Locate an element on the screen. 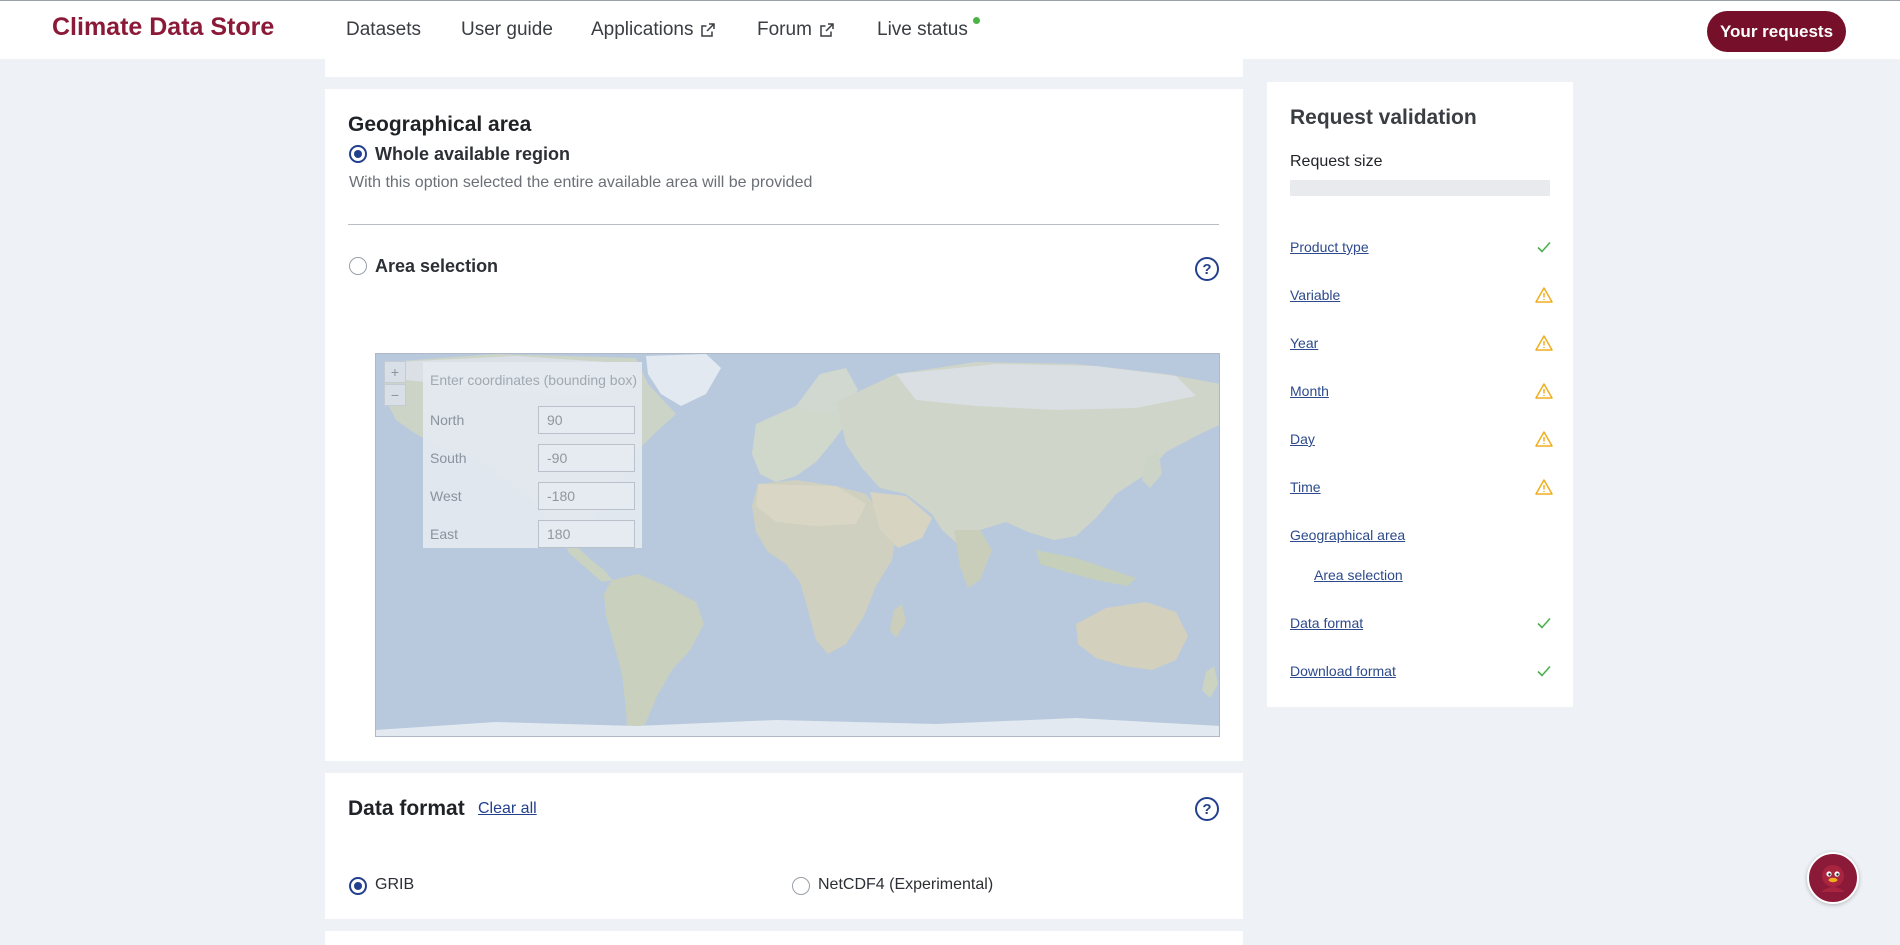 The height and width of the screenshot is (945, 1900). west-input is located at coordinates (586, 496).